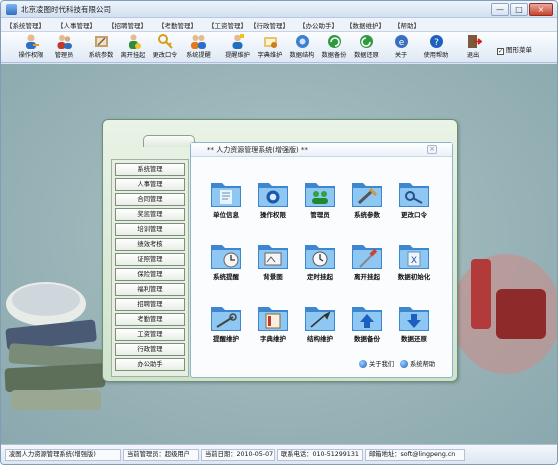 The image size is (558, 465). I want to click on module-structure-maintenance: 结构维护, so click(320, 328).